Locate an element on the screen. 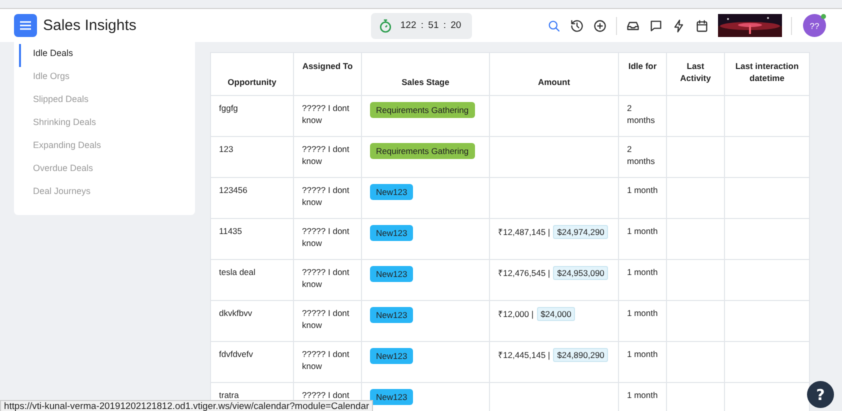 Image resolution: width=842 pixels, height=411 pixels. column-header: Opportunity is located at coordinates (252, 82).